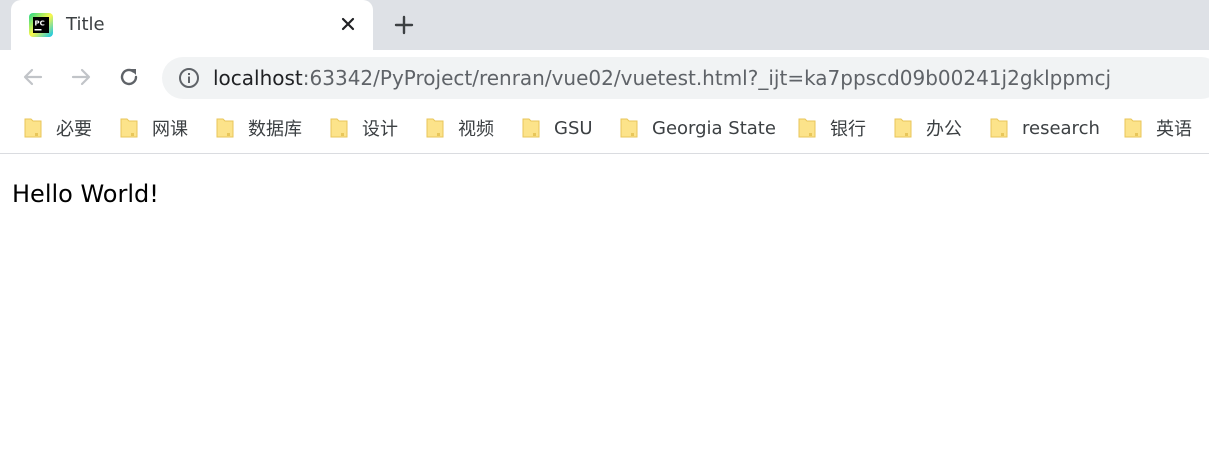 Image resolution: width=1209 pixels, height=461 pixels. I want to click on bookmark-item: 必要, so click(58, 128).